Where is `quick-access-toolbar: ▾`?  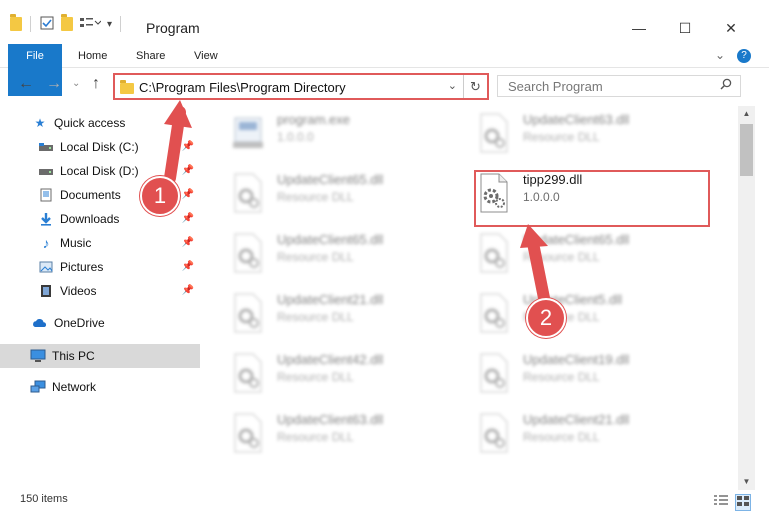
quick-access-toolbar: ▾ is located at coordinates (66, 24).